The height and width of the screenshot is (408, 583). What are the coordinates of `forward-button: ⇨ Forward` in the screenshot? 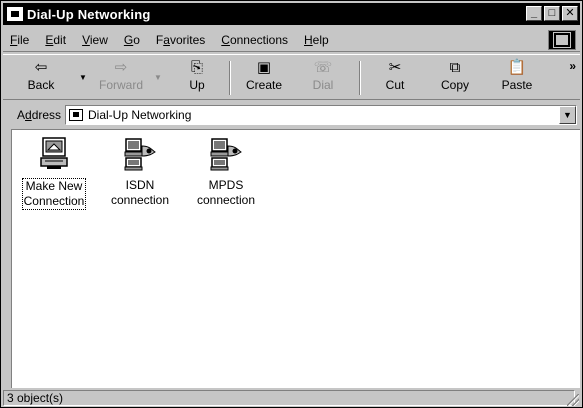 It's located at (121, 78).